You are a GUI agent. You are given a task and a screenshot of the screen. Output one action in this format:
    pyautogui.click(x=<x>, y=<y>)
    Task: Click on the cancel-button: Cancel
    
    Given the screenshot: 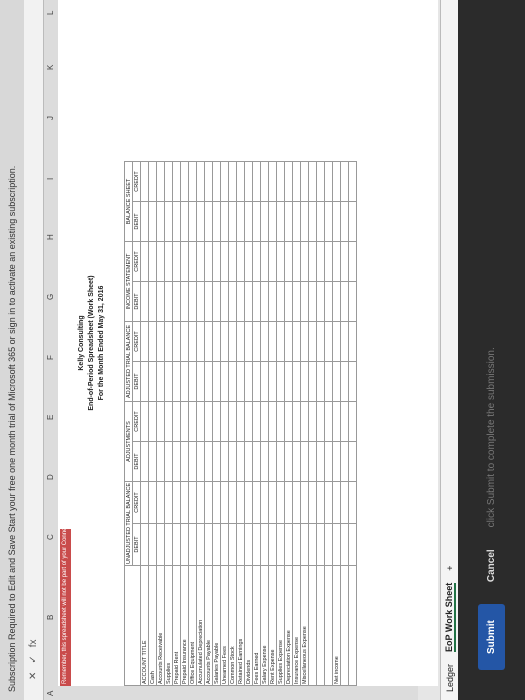 What is the action you would take?
    pyautogui.click(x=491, y=565)
    